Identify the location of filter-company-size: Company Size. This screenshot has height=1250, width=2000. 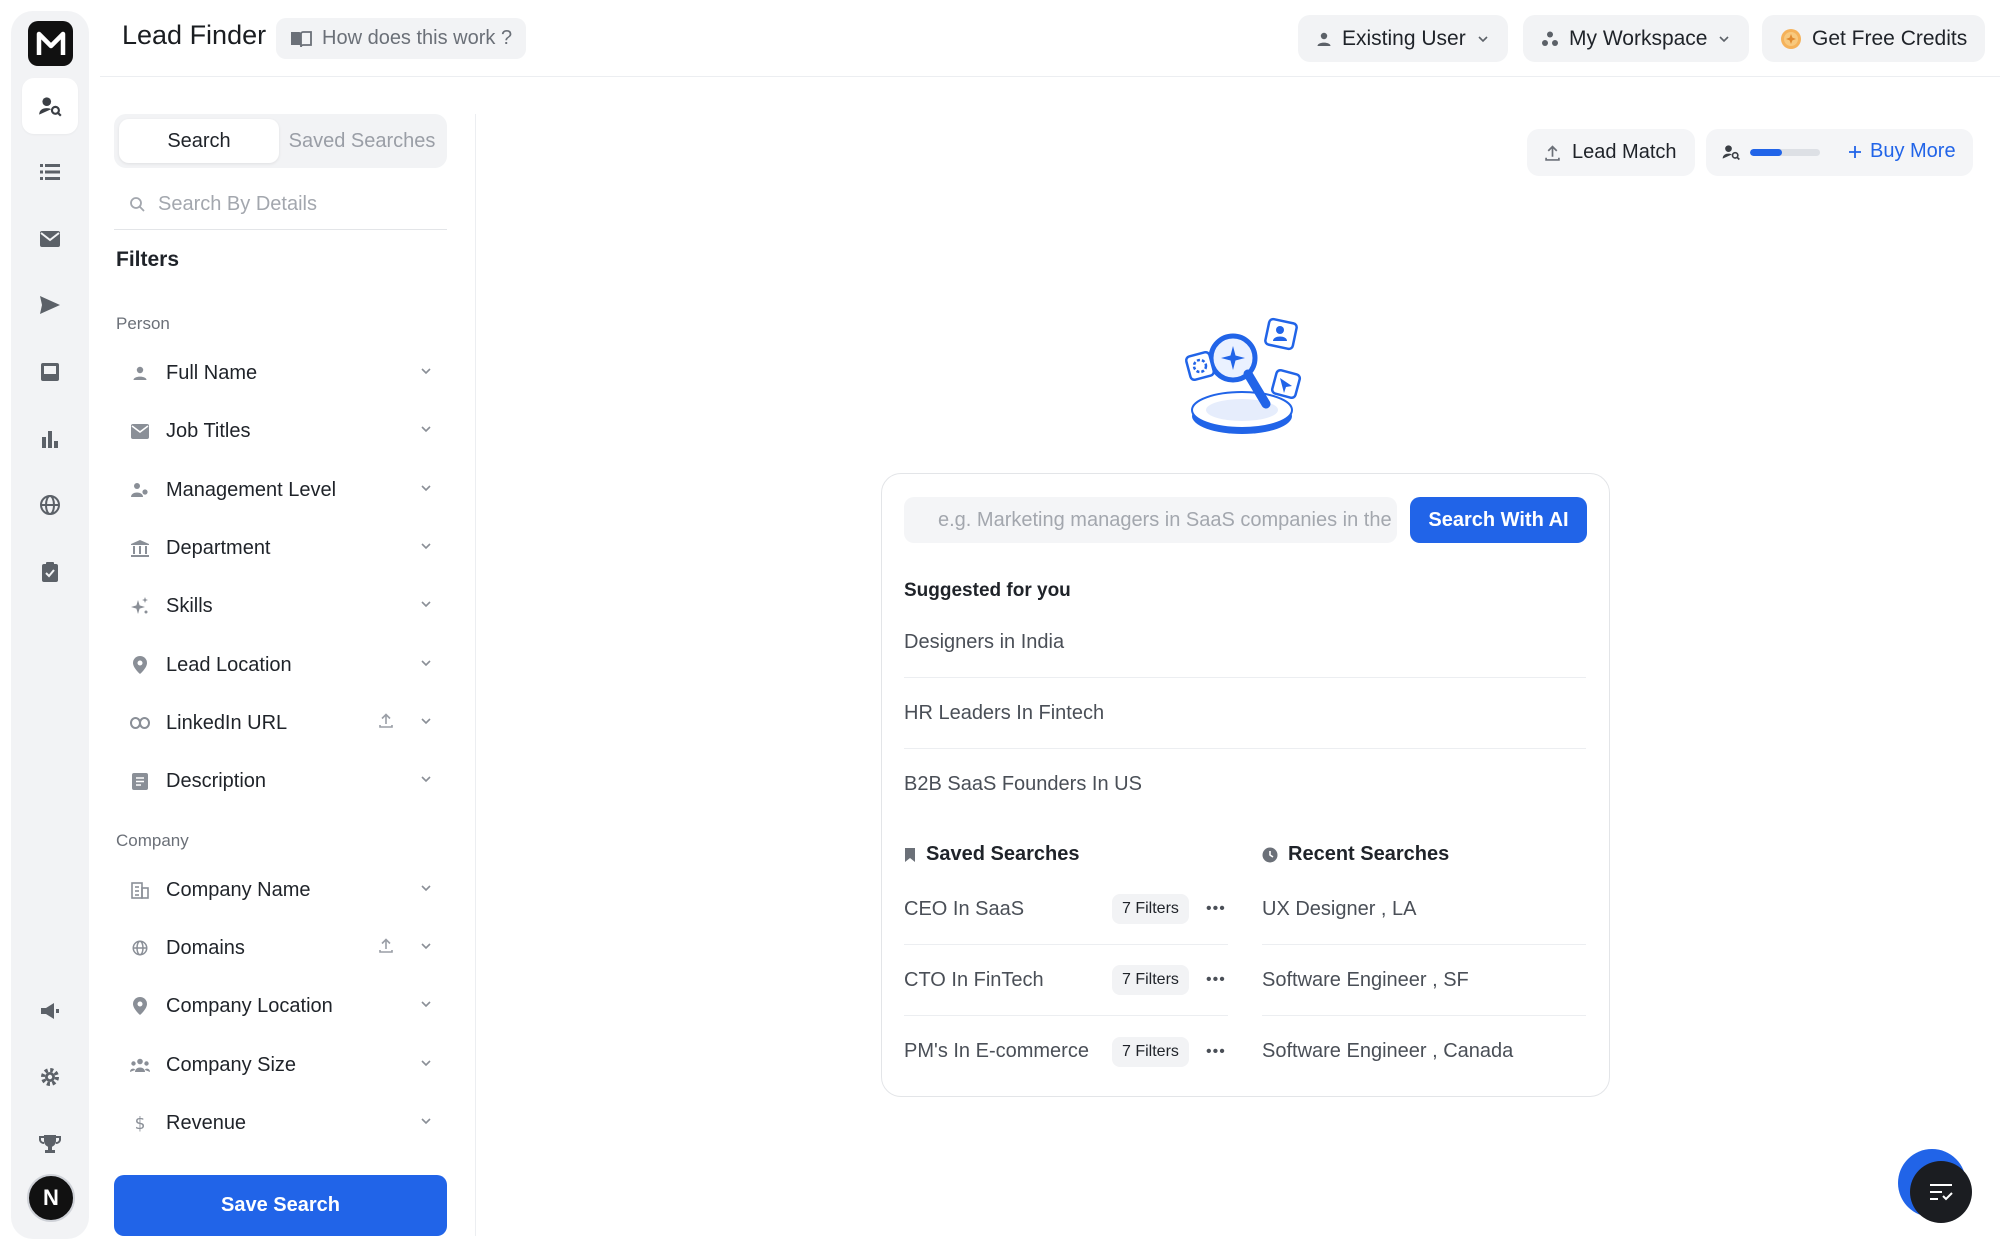
(280, 1065).